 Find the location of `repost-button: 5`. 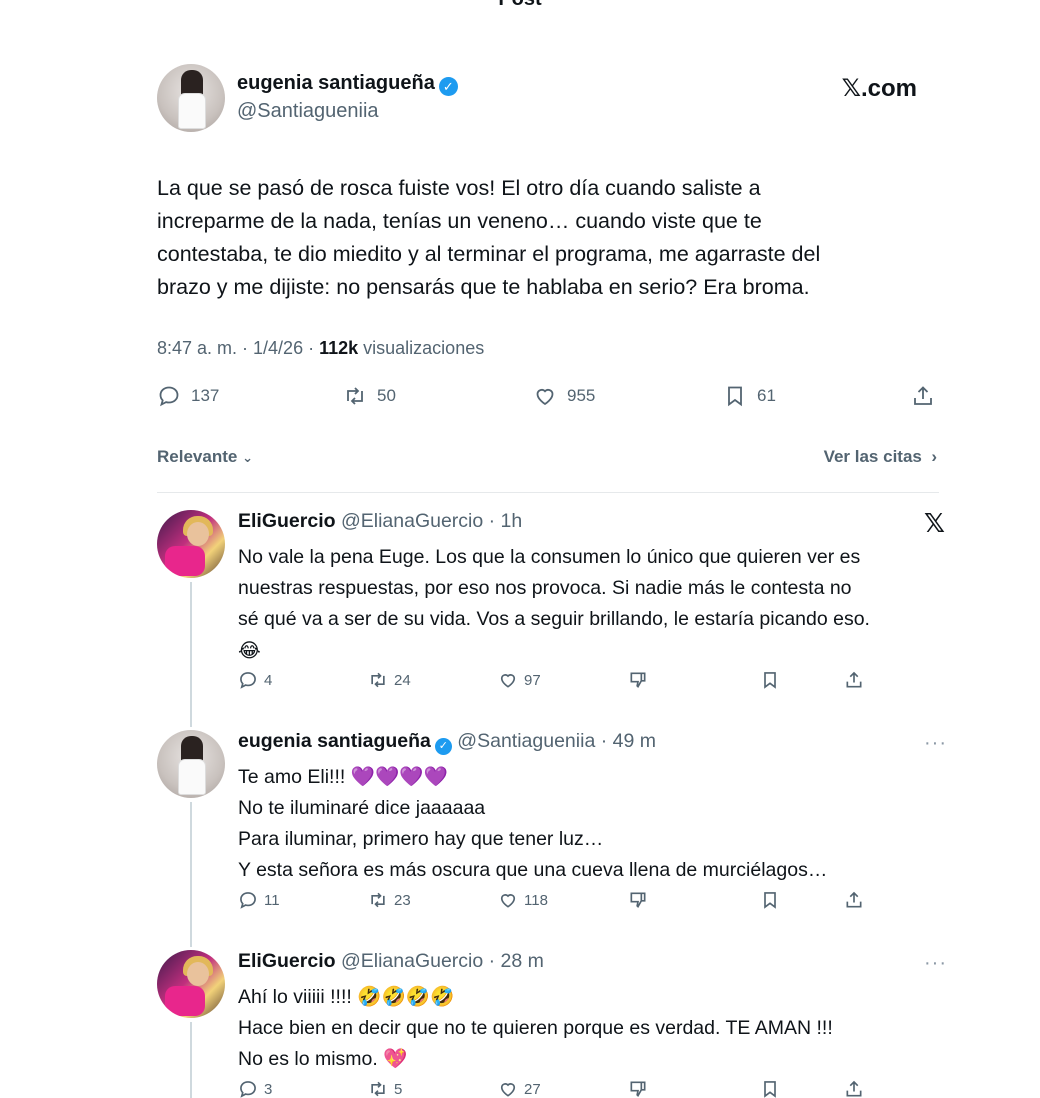

repost-button: 5 is located at coordinates (385, 1088).